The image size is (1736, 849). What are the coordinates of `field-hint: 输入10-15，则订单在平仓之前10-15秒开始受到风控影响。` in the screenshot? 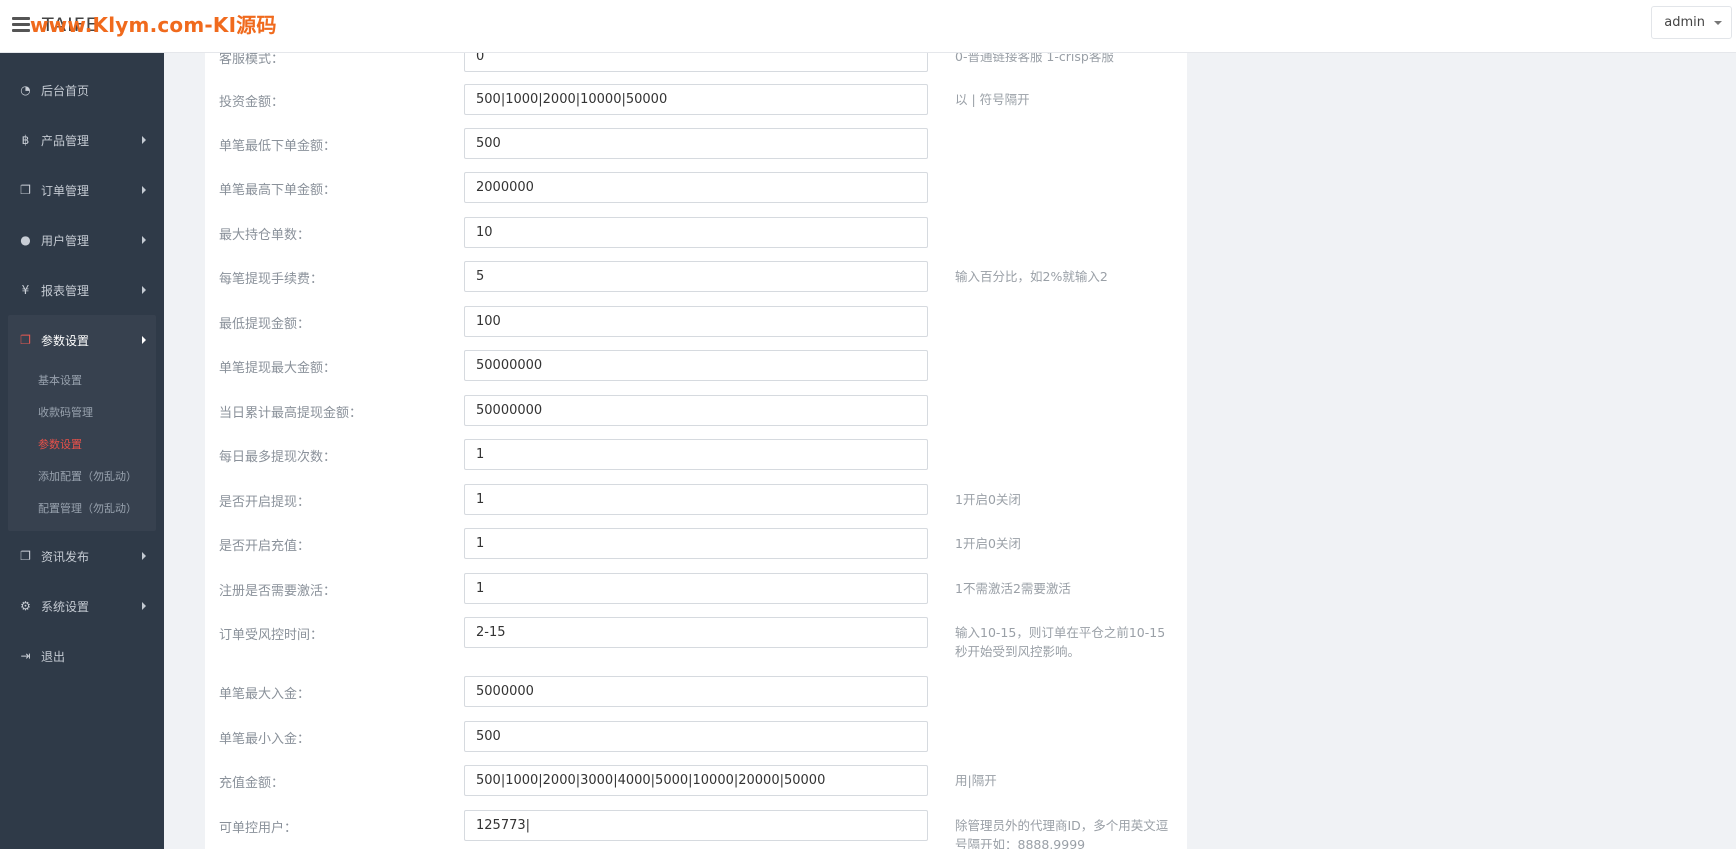 It's located at (1060, 642).